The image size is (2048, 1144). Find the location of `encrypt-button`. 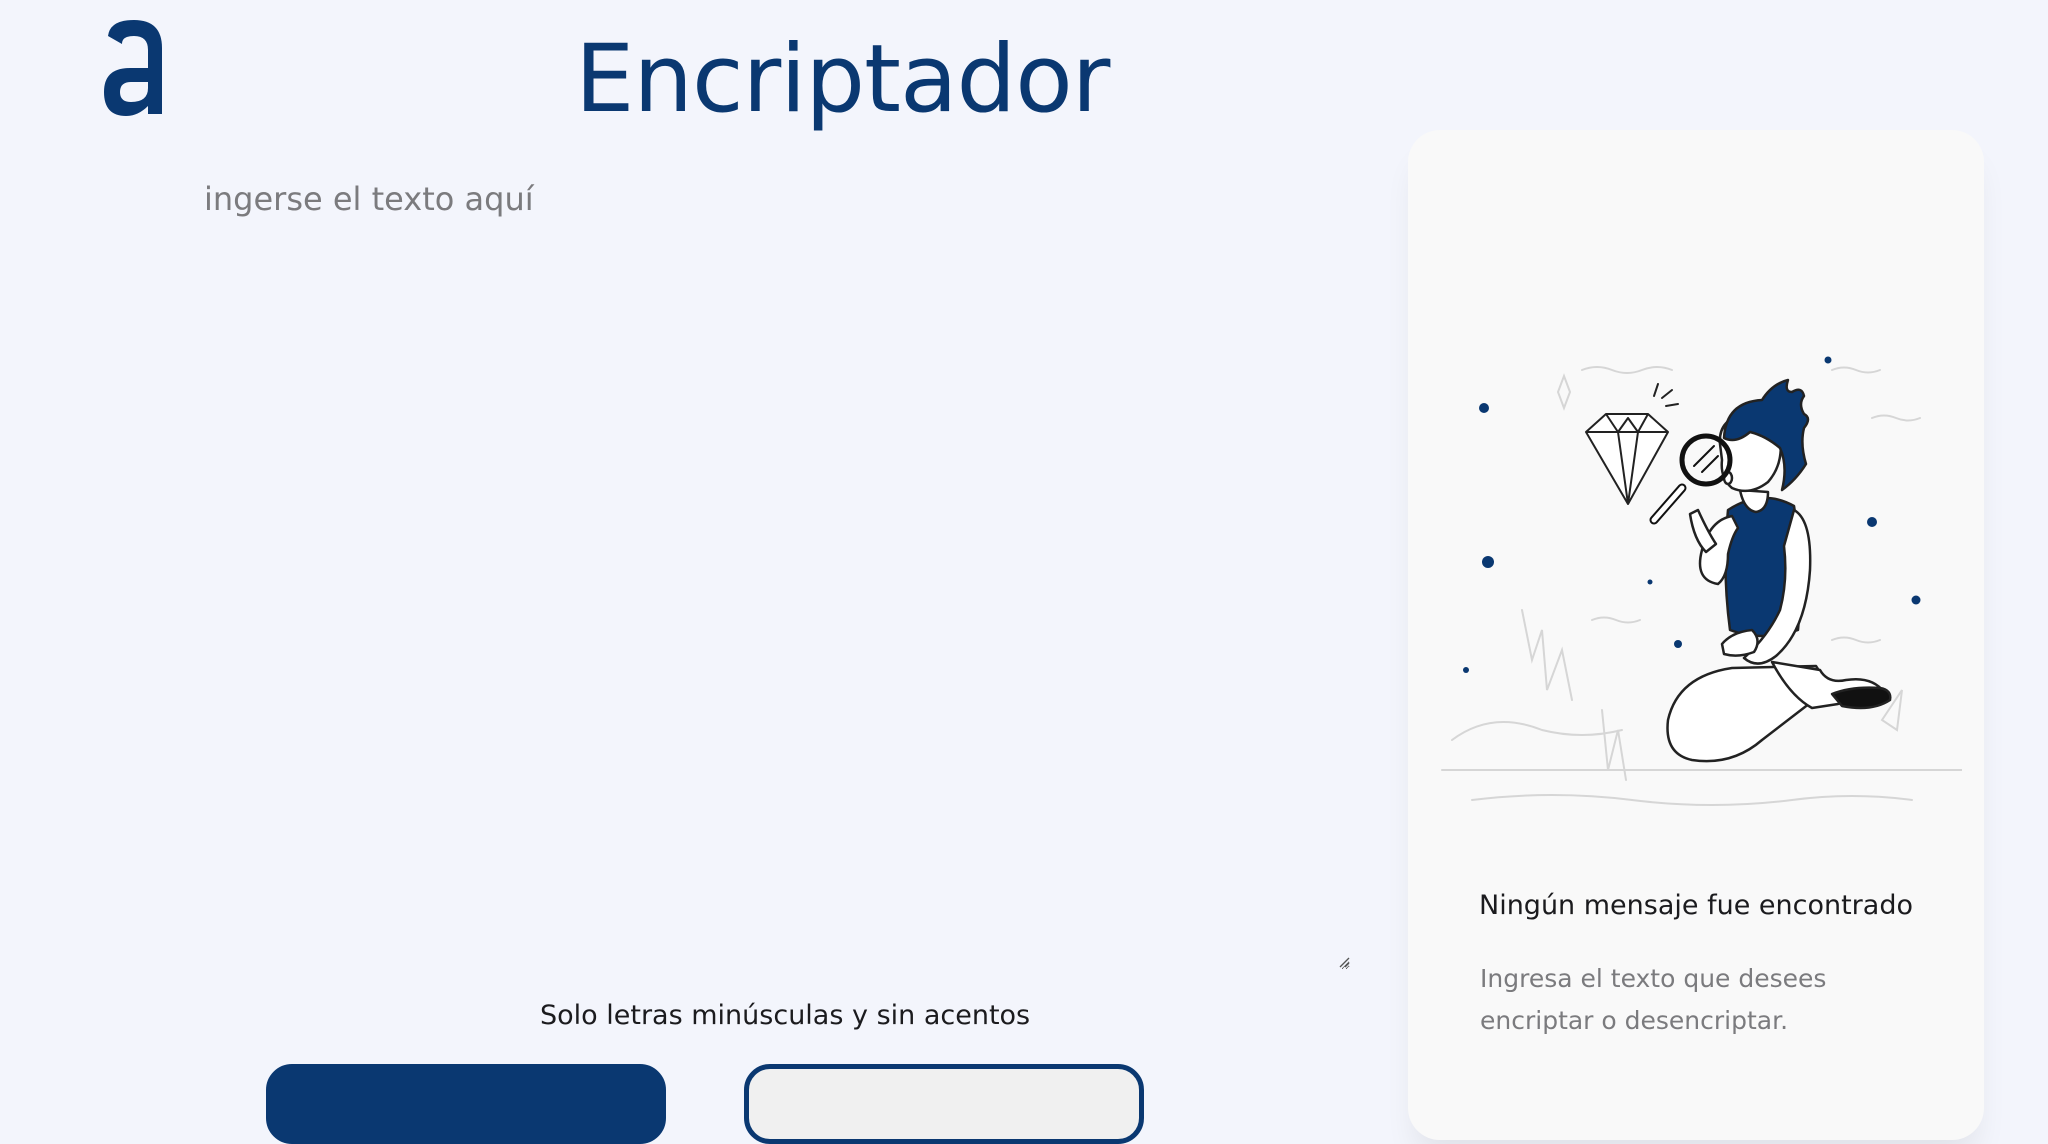

encrypt-button is located at coordinates (466, 1104).